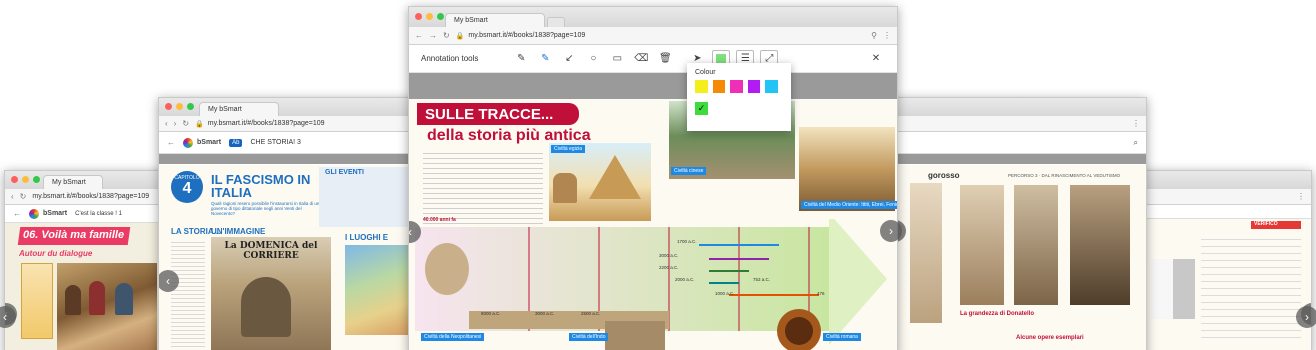  I want to click on indo-artifact-image, so click(635, 335).